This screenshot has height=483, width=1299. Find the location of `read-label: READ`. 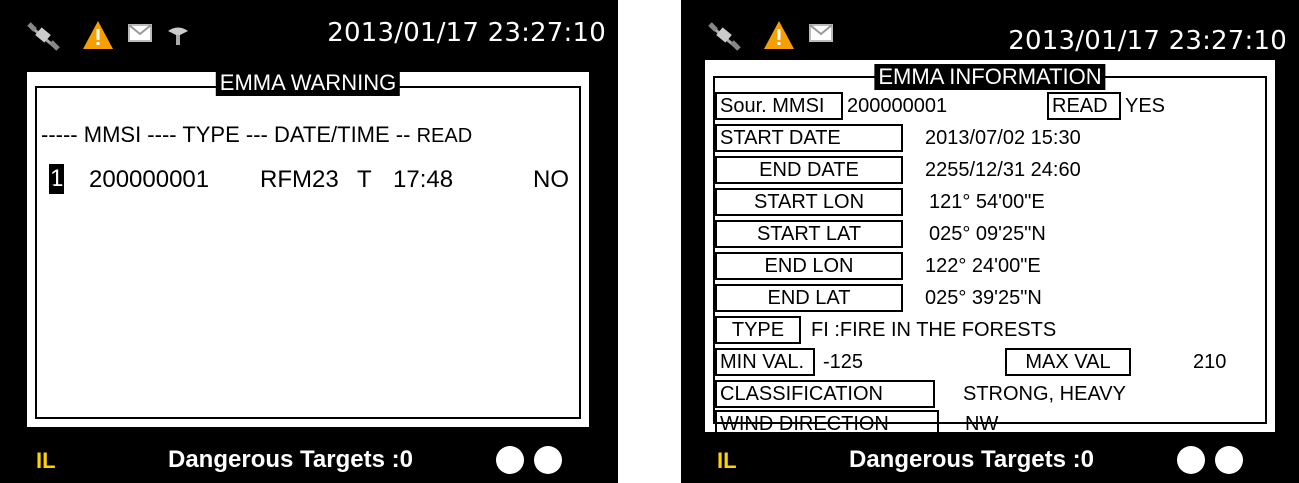

read-label: READ is located at coordinates (1084, 106).